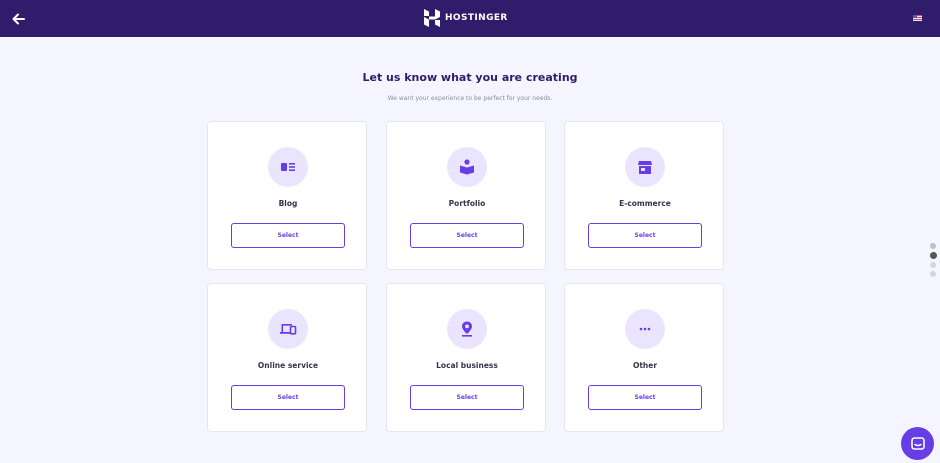 Image resolution: width=940 pixels, height=463 pixels. What do you see at coordinates (19, 19) in the screenshot?
I see `arrow-left-icon` at bounding box center [19, 19].